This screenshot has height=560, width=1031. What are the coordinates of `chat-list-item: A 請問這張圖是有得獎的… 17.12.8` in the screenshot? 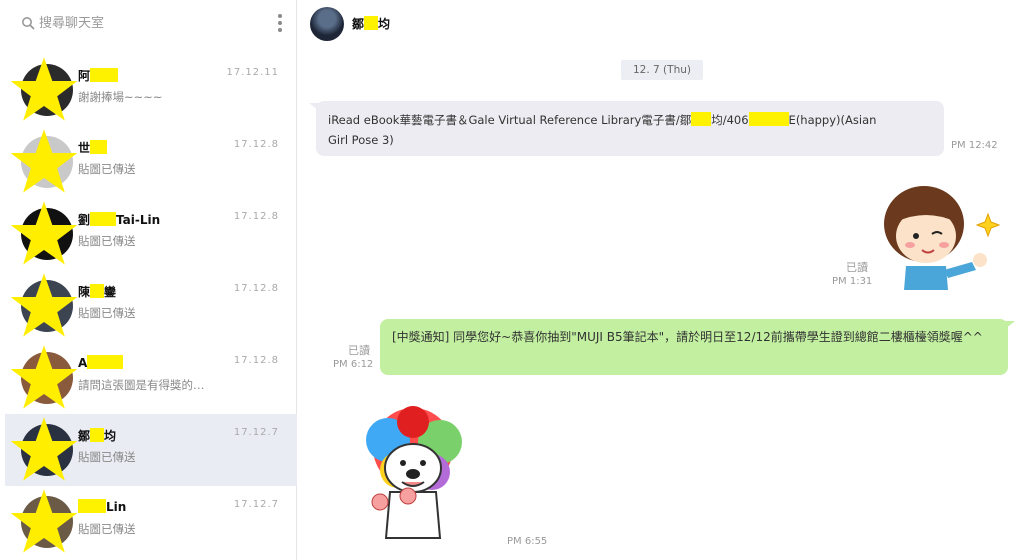 It's located at (151, 378).